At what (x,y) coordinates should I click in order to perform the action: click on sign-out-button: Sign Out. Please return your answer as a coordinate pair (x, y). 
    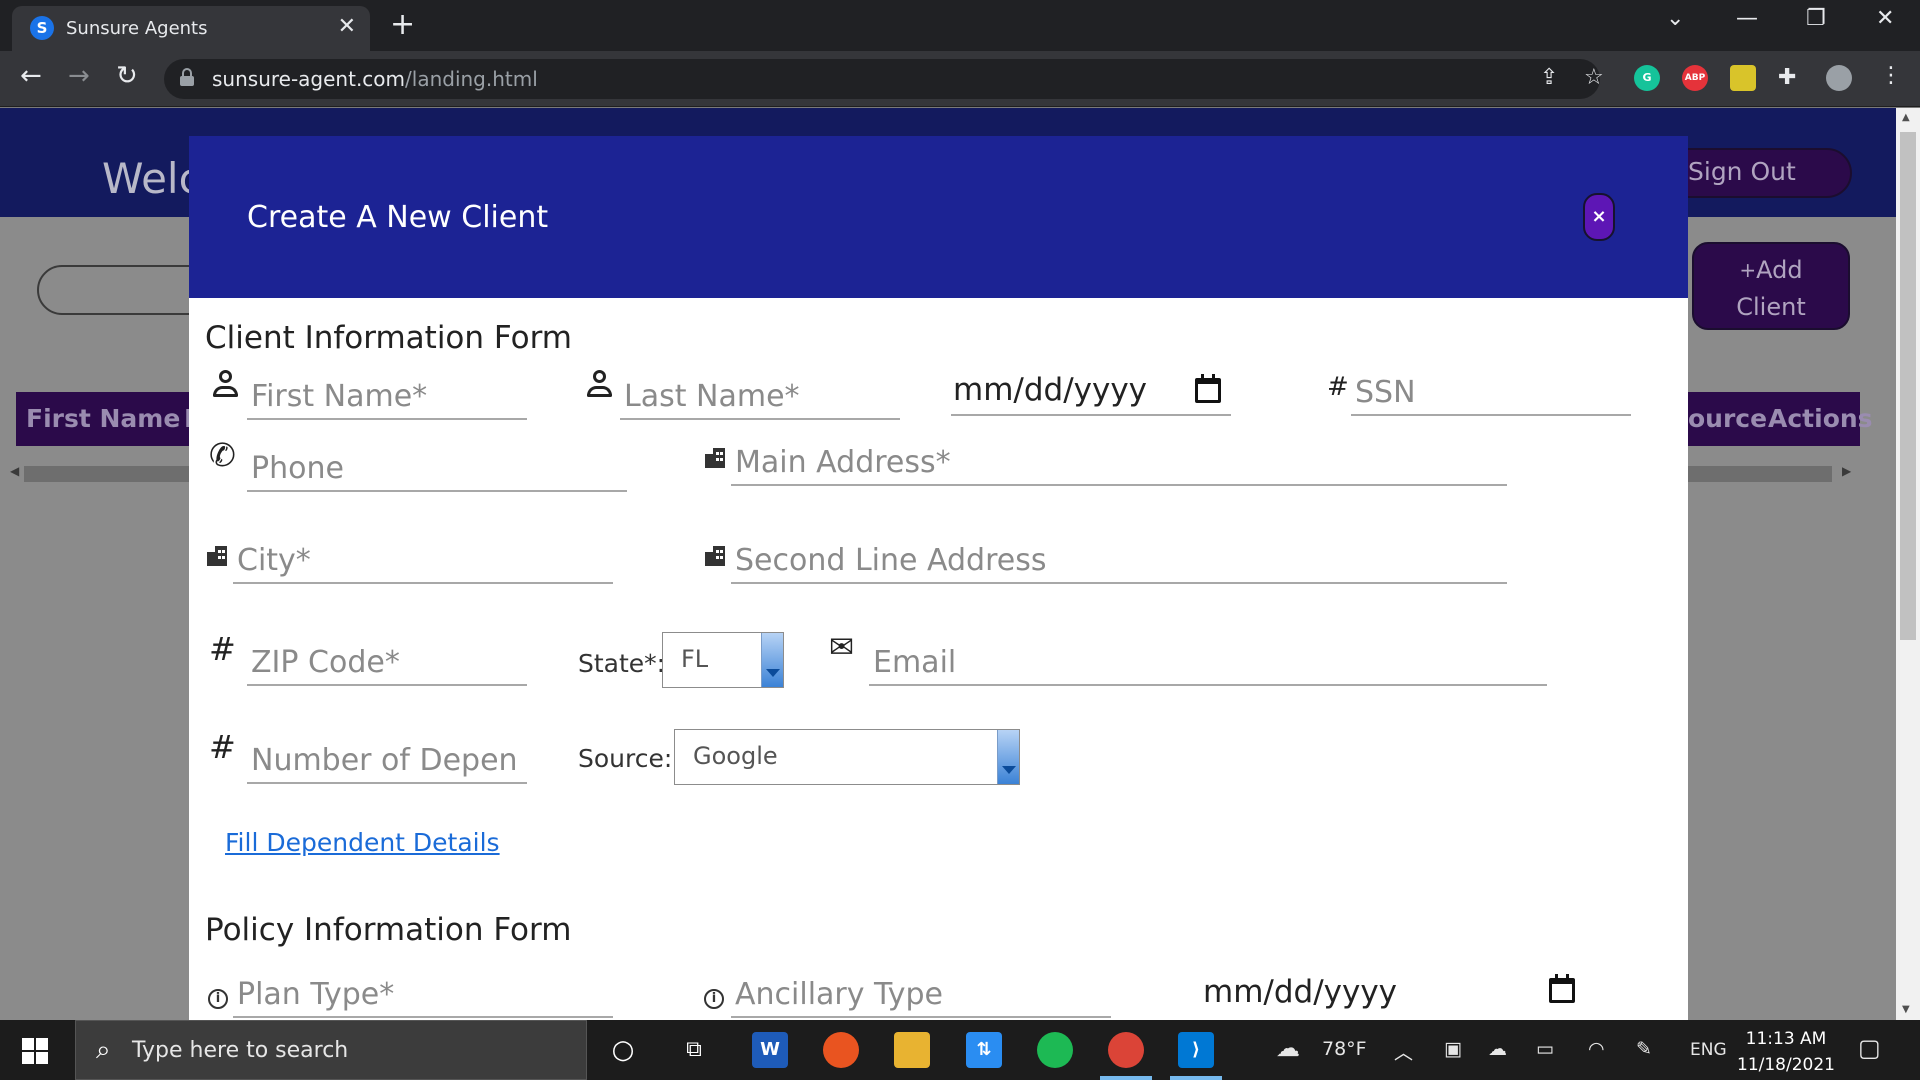
    Looking at the image, I should click on (1756, 173).